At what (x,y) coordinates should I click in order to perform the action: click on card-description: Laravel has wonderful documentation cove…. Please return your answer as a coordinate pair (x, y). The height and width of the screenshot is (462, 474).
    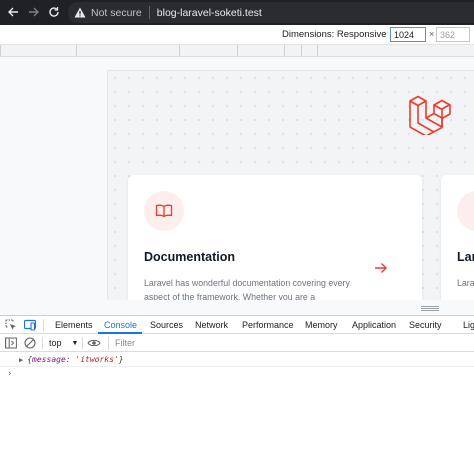
    Looking at the image, I should click on (247, 289).